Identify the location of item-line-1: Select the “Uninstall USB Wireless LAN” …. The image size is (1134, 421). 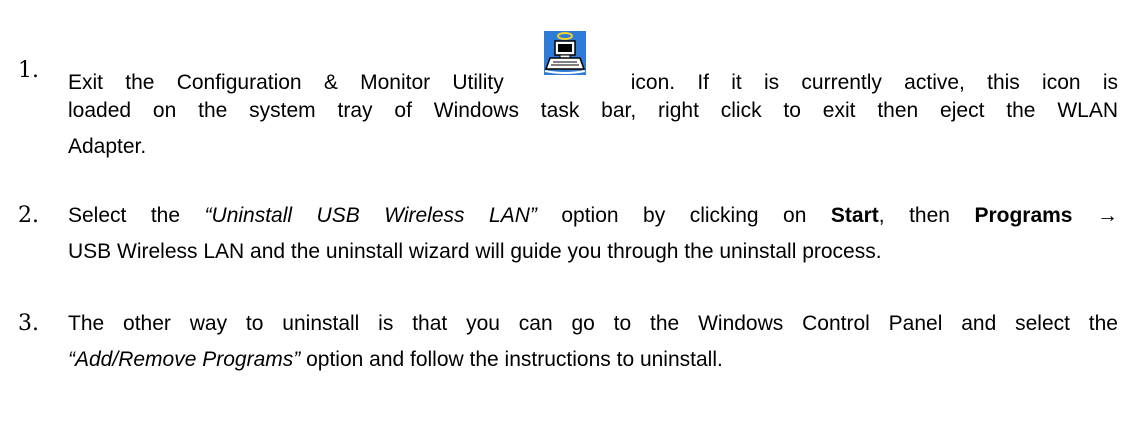
(593, 216).